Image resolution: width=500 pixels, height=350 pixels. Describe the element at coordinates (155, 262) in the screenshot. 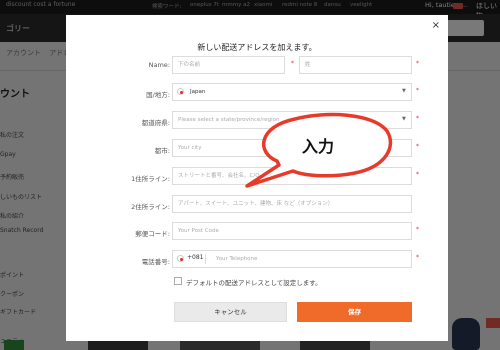

I see `phone-label: 電話番号:` at that location.